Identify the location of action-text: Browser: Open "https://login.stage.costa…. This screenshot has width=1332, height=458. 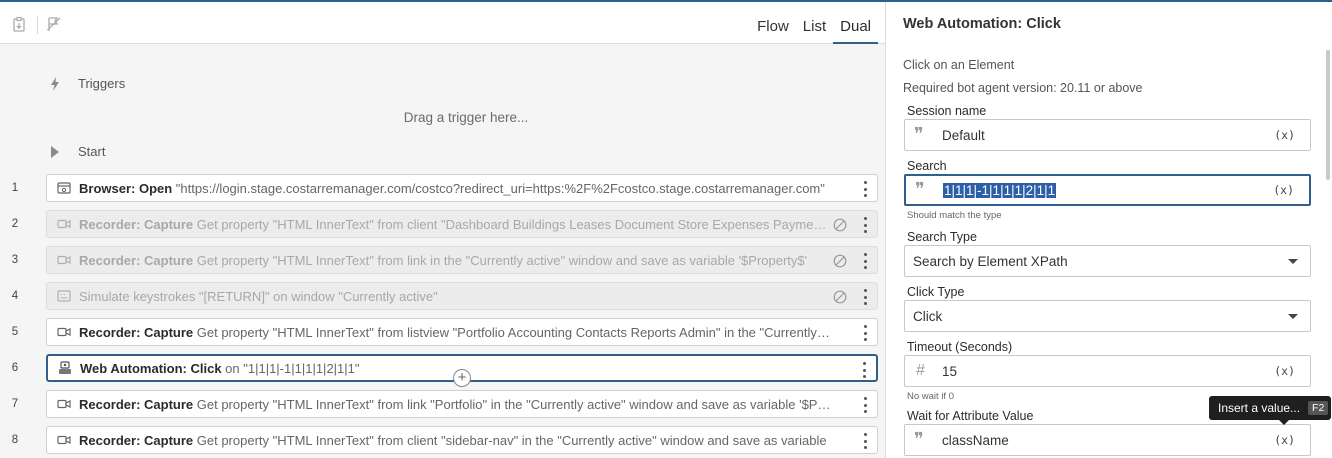
(452, 188).